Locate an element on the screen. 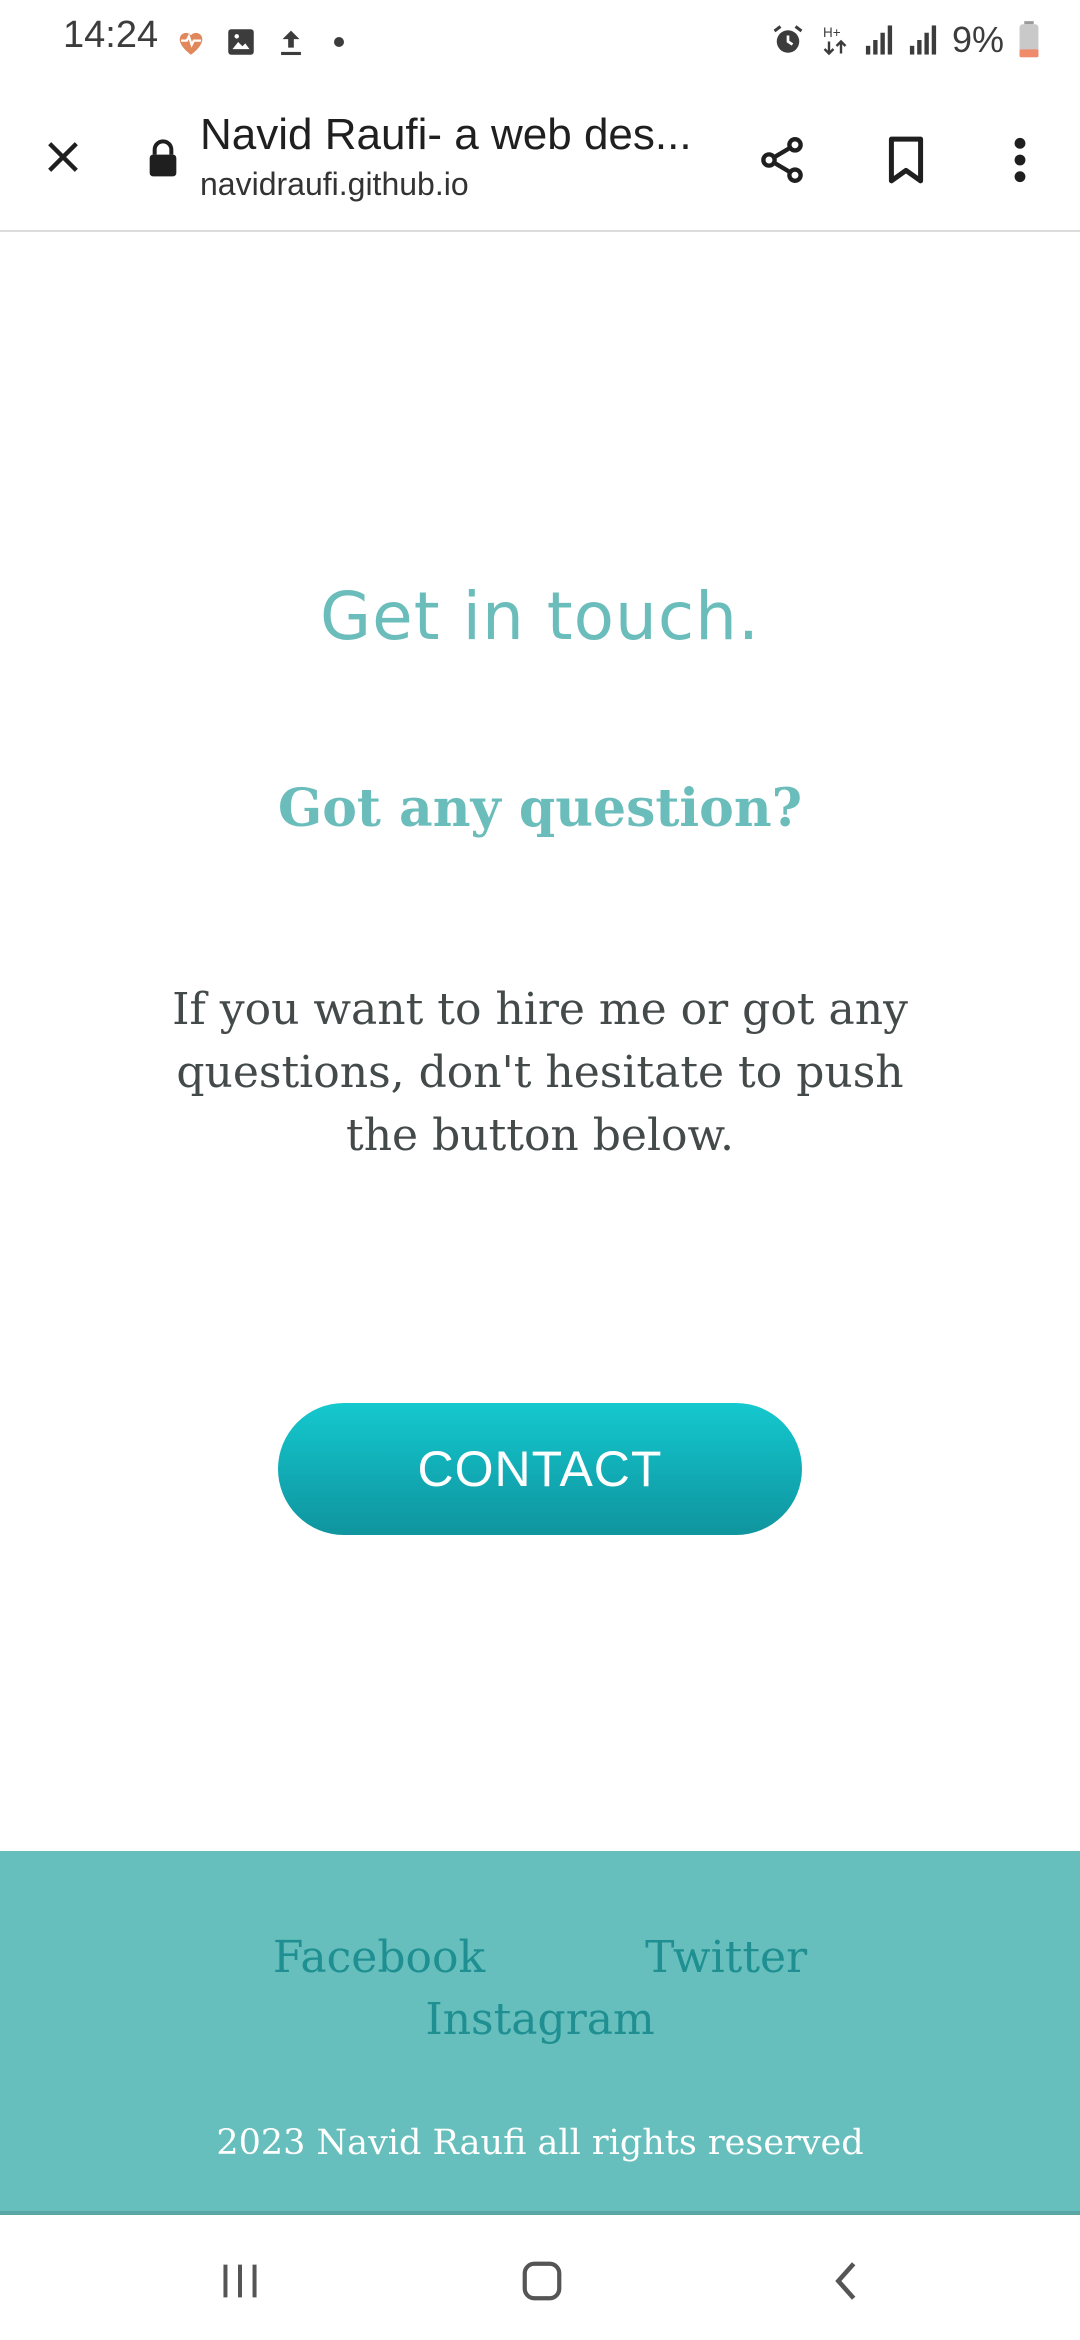  more-options-button is located at coordinates (1020, 160).